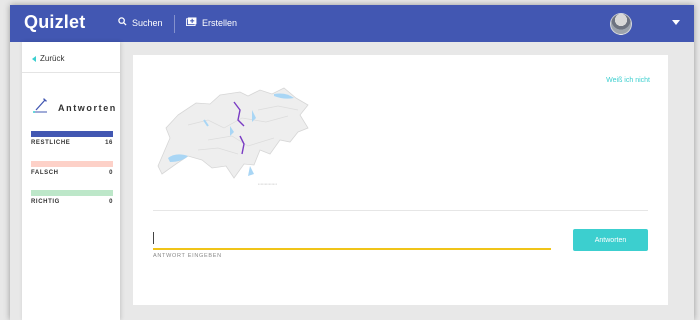 This screenshot has width=700, height=320. What do you see at coordinates (352, 240) in the screenshot?
I see `answer-input` at bounding box center [352, 240].